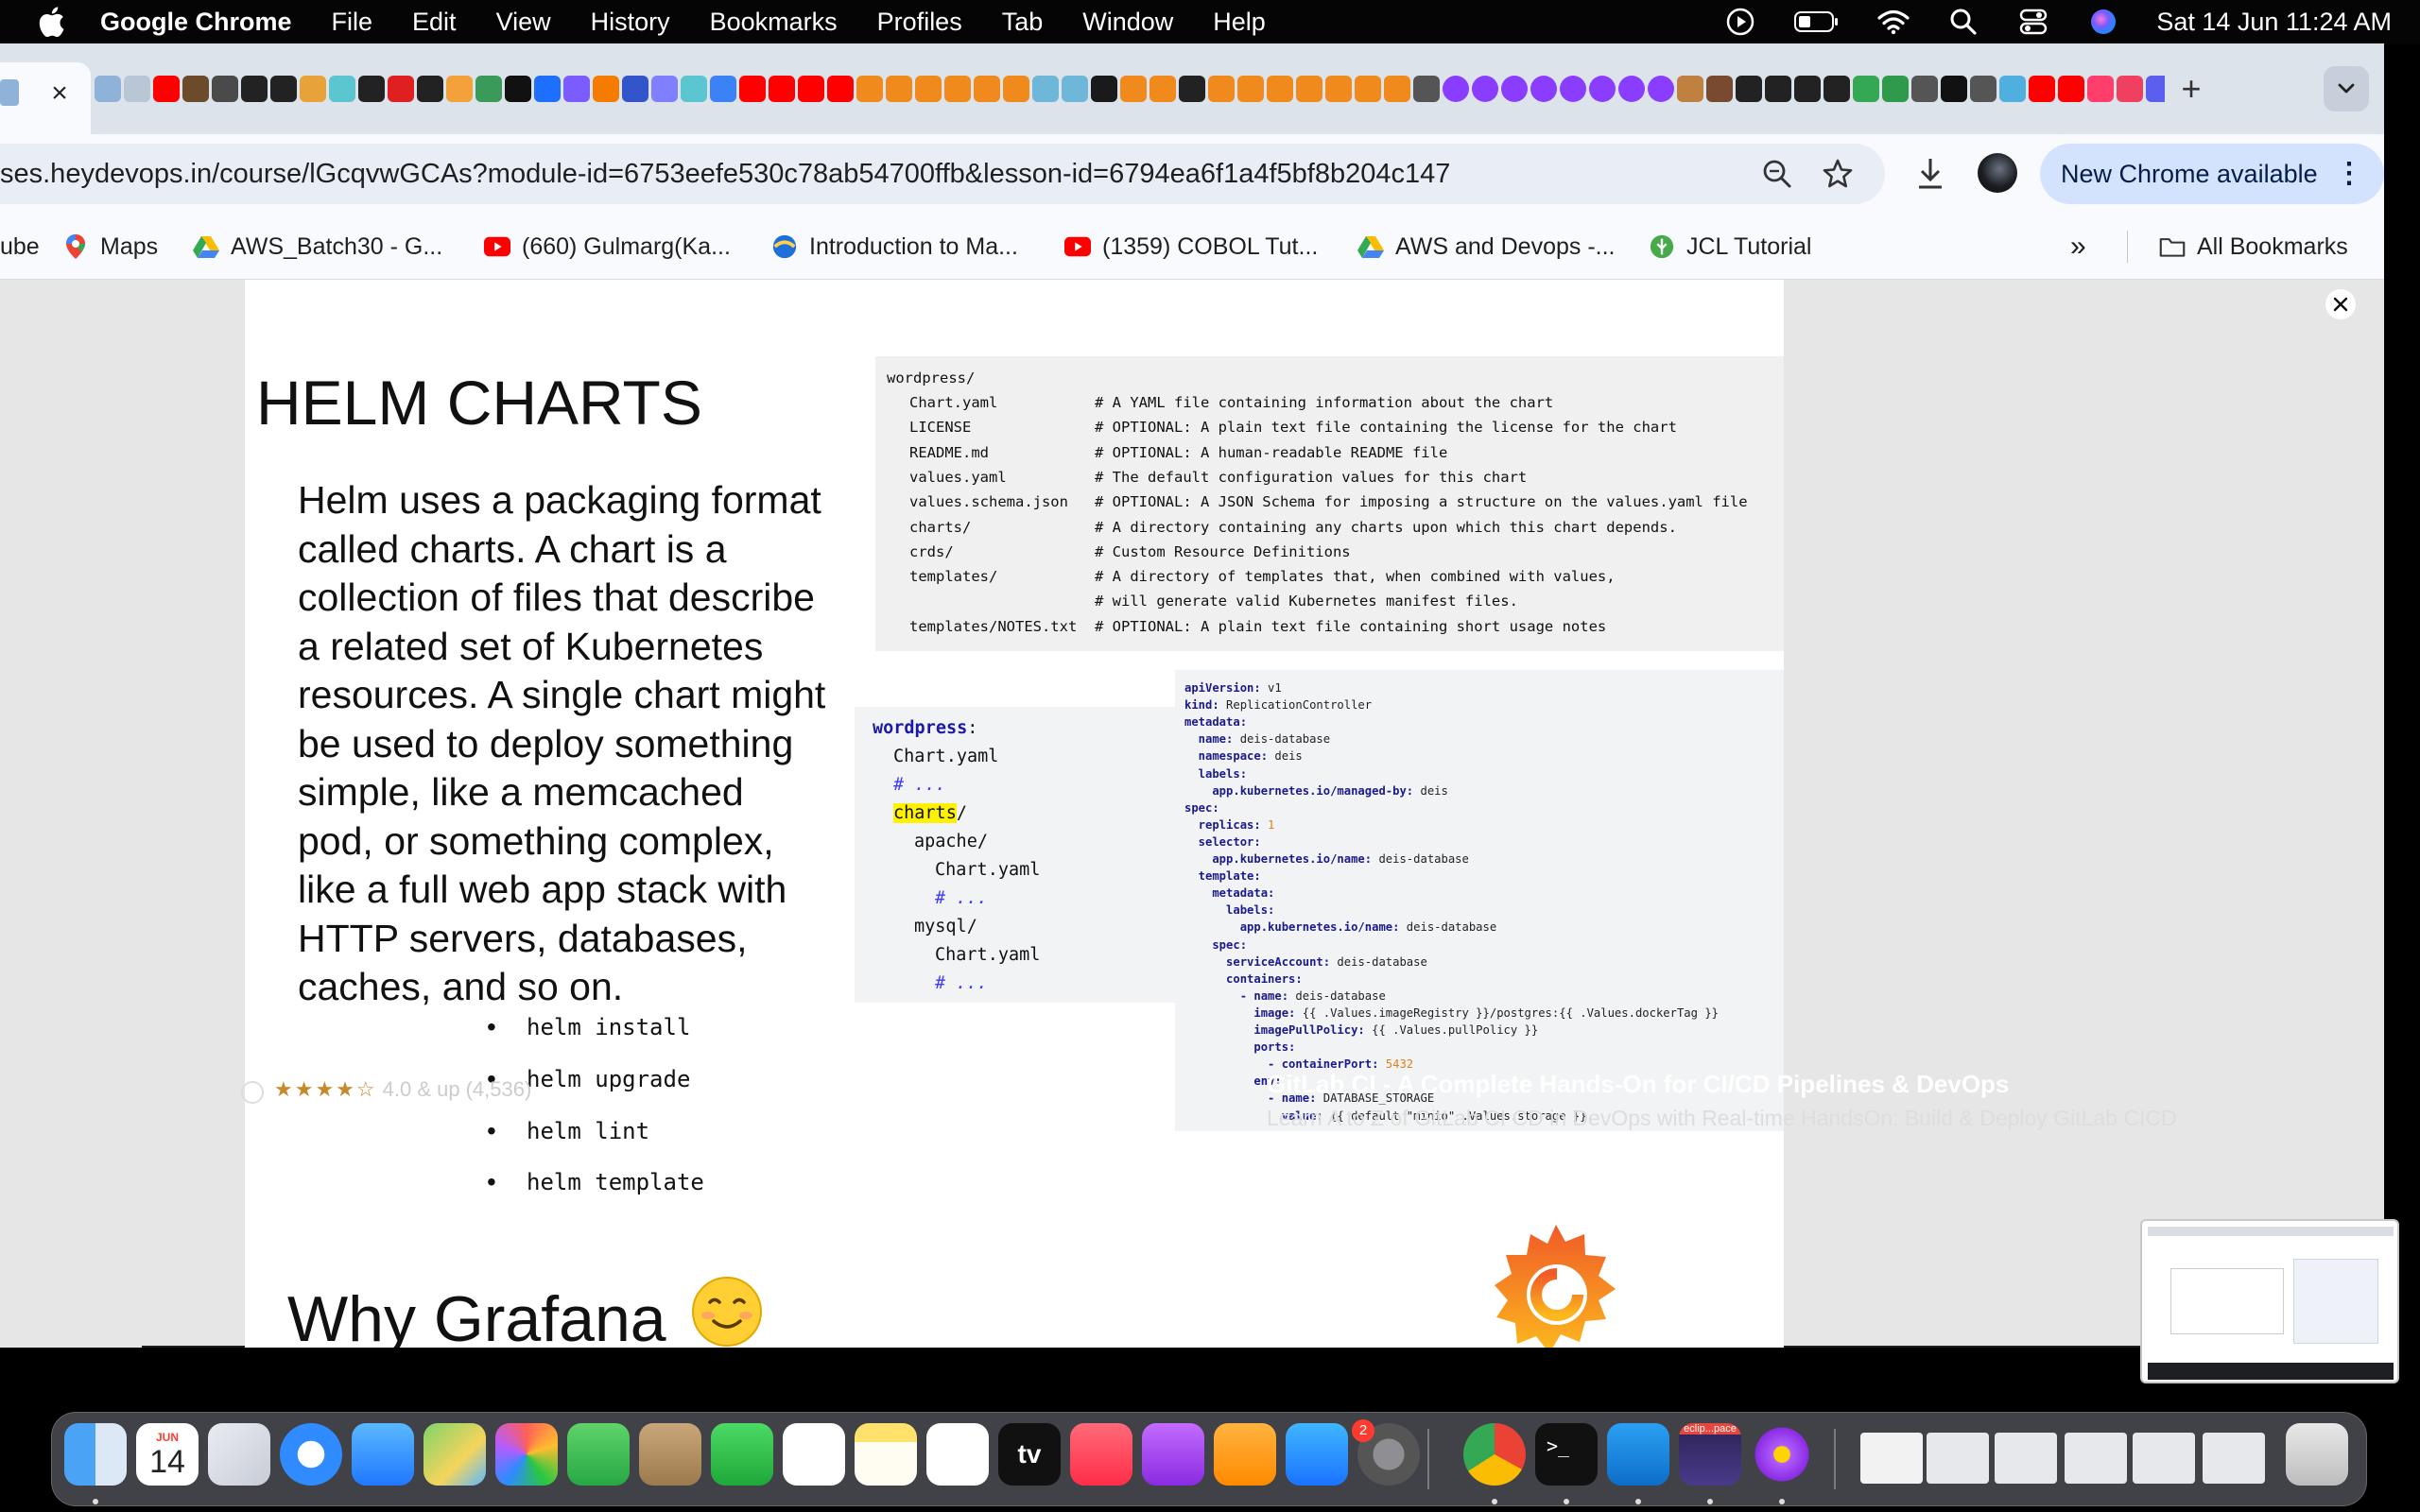 The image size is (2420, 1512). What do you see at coordinates (1777, 174) in the screenshot?
I see `zoom-icon` at bounding box center [1777, 174].